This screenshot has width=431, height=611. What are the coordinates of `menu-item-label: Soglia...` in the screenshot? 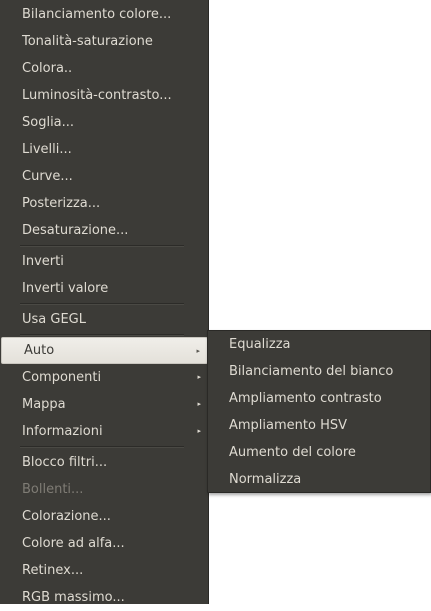 It's located at (48, 122).